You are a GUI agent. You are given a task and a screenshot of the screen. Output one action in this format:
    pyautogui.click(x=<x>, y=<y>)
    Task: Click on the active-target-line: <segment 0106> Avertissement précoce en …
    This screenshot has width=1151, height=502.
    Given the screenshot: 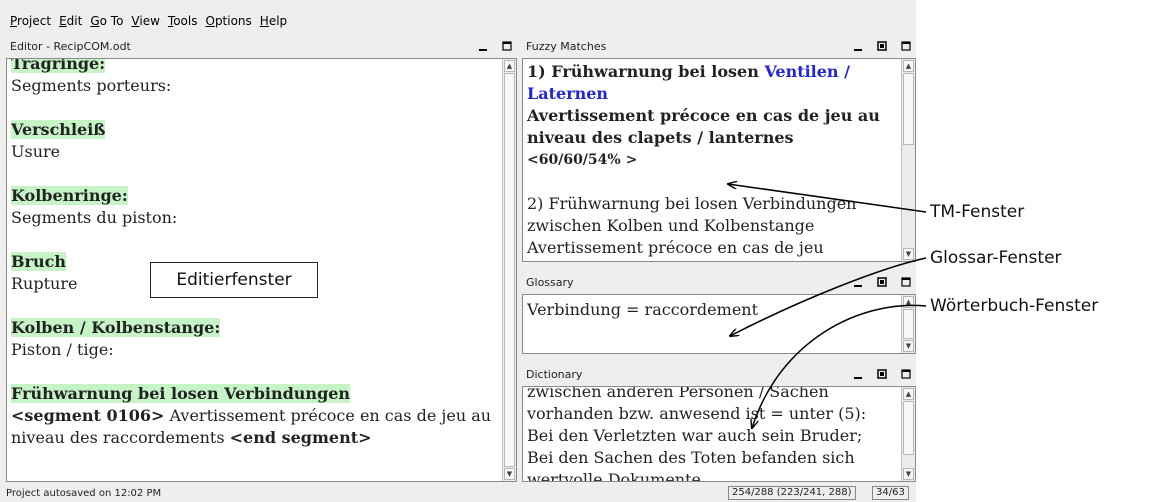 What is the action you would take?
    pyautogui.click(x=252, y=416)
    